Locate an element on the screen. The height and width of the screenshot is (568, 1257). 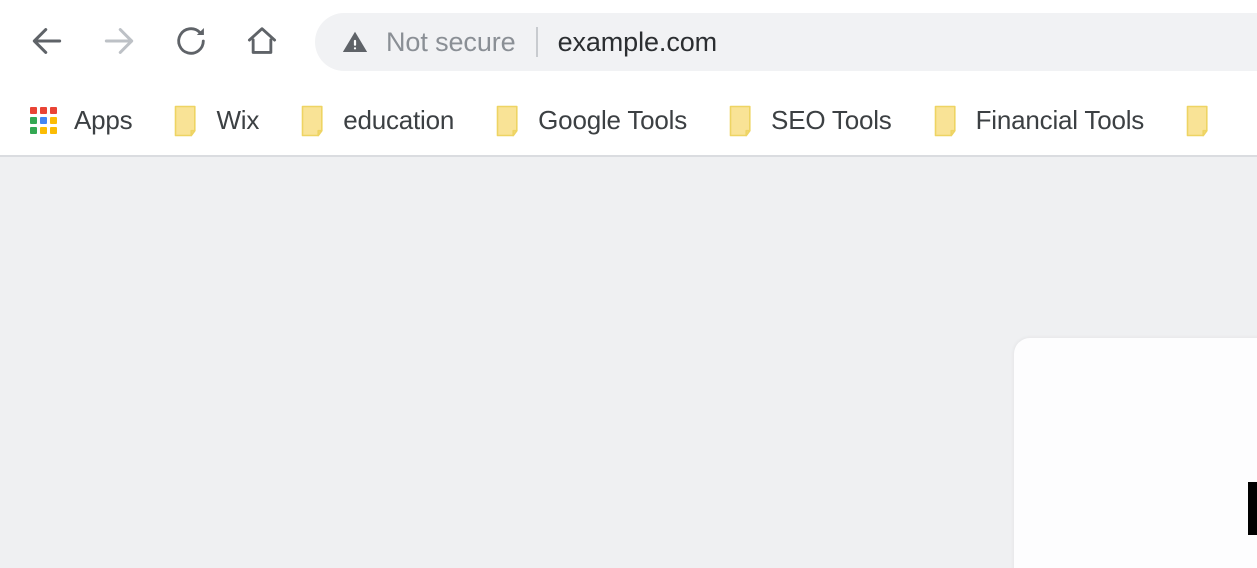
home-button is located at coordinates (262, 42).